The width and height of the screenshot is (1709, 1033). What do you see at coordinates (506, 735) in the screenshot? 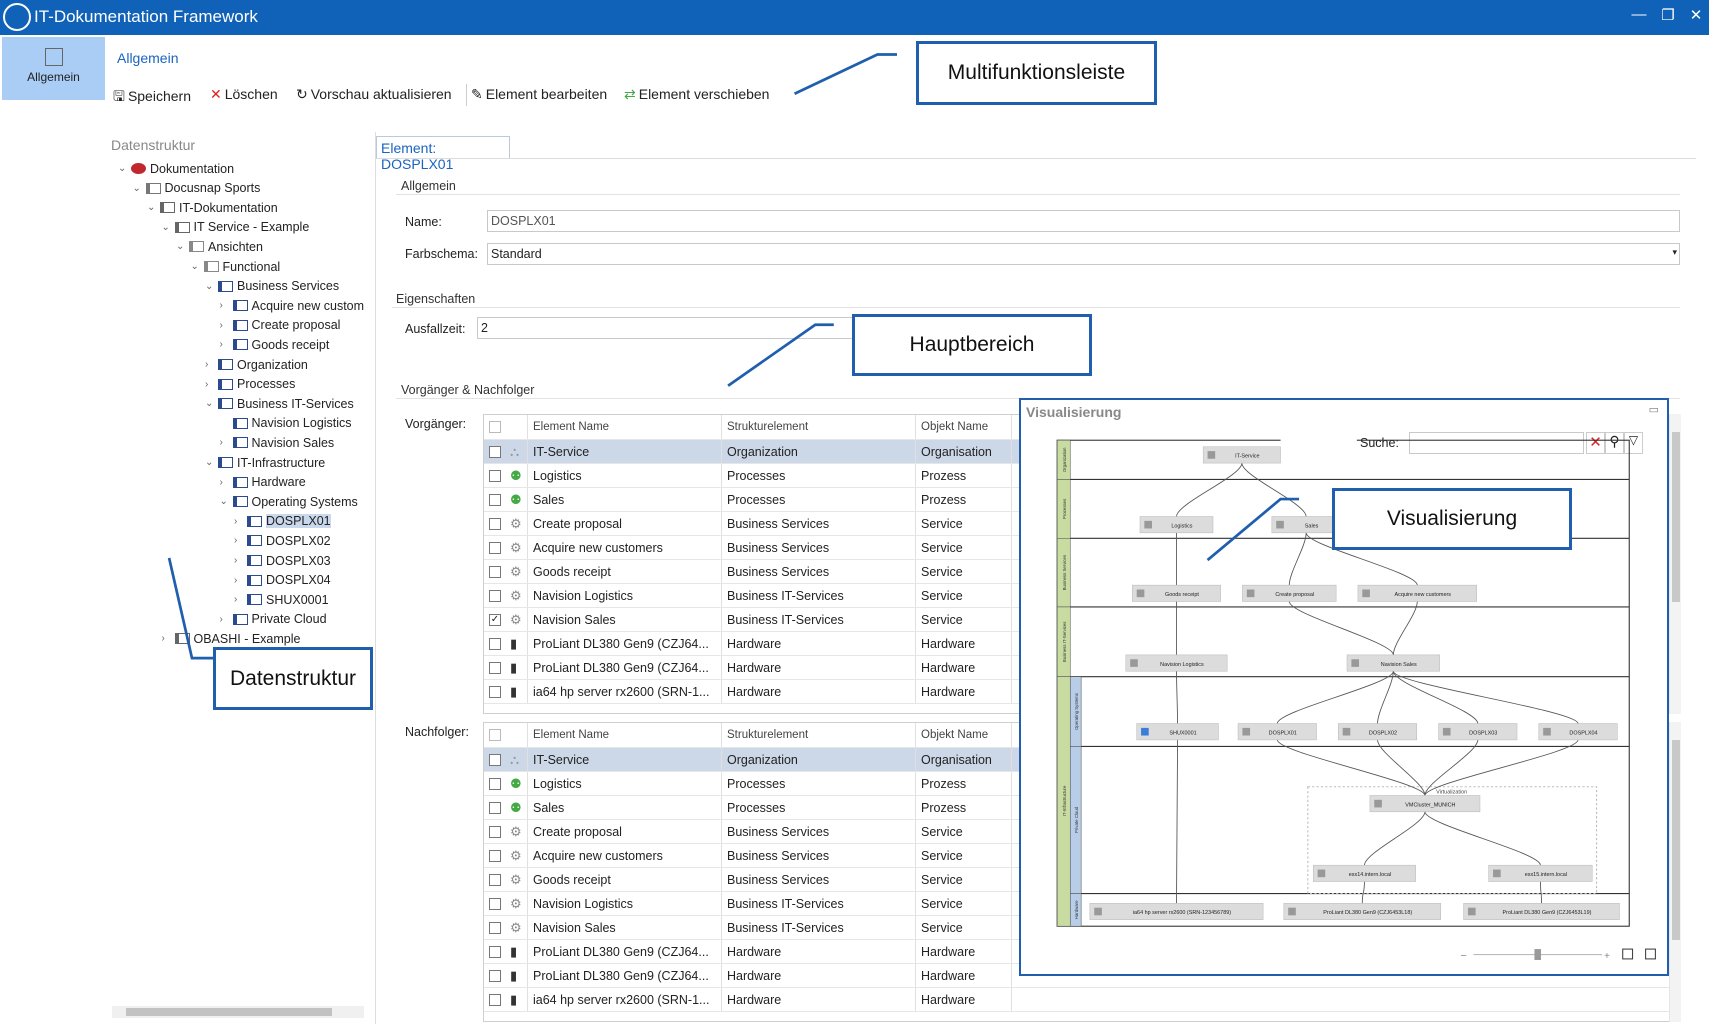
I see `select-all-cell` at bounding box center [506, 735].